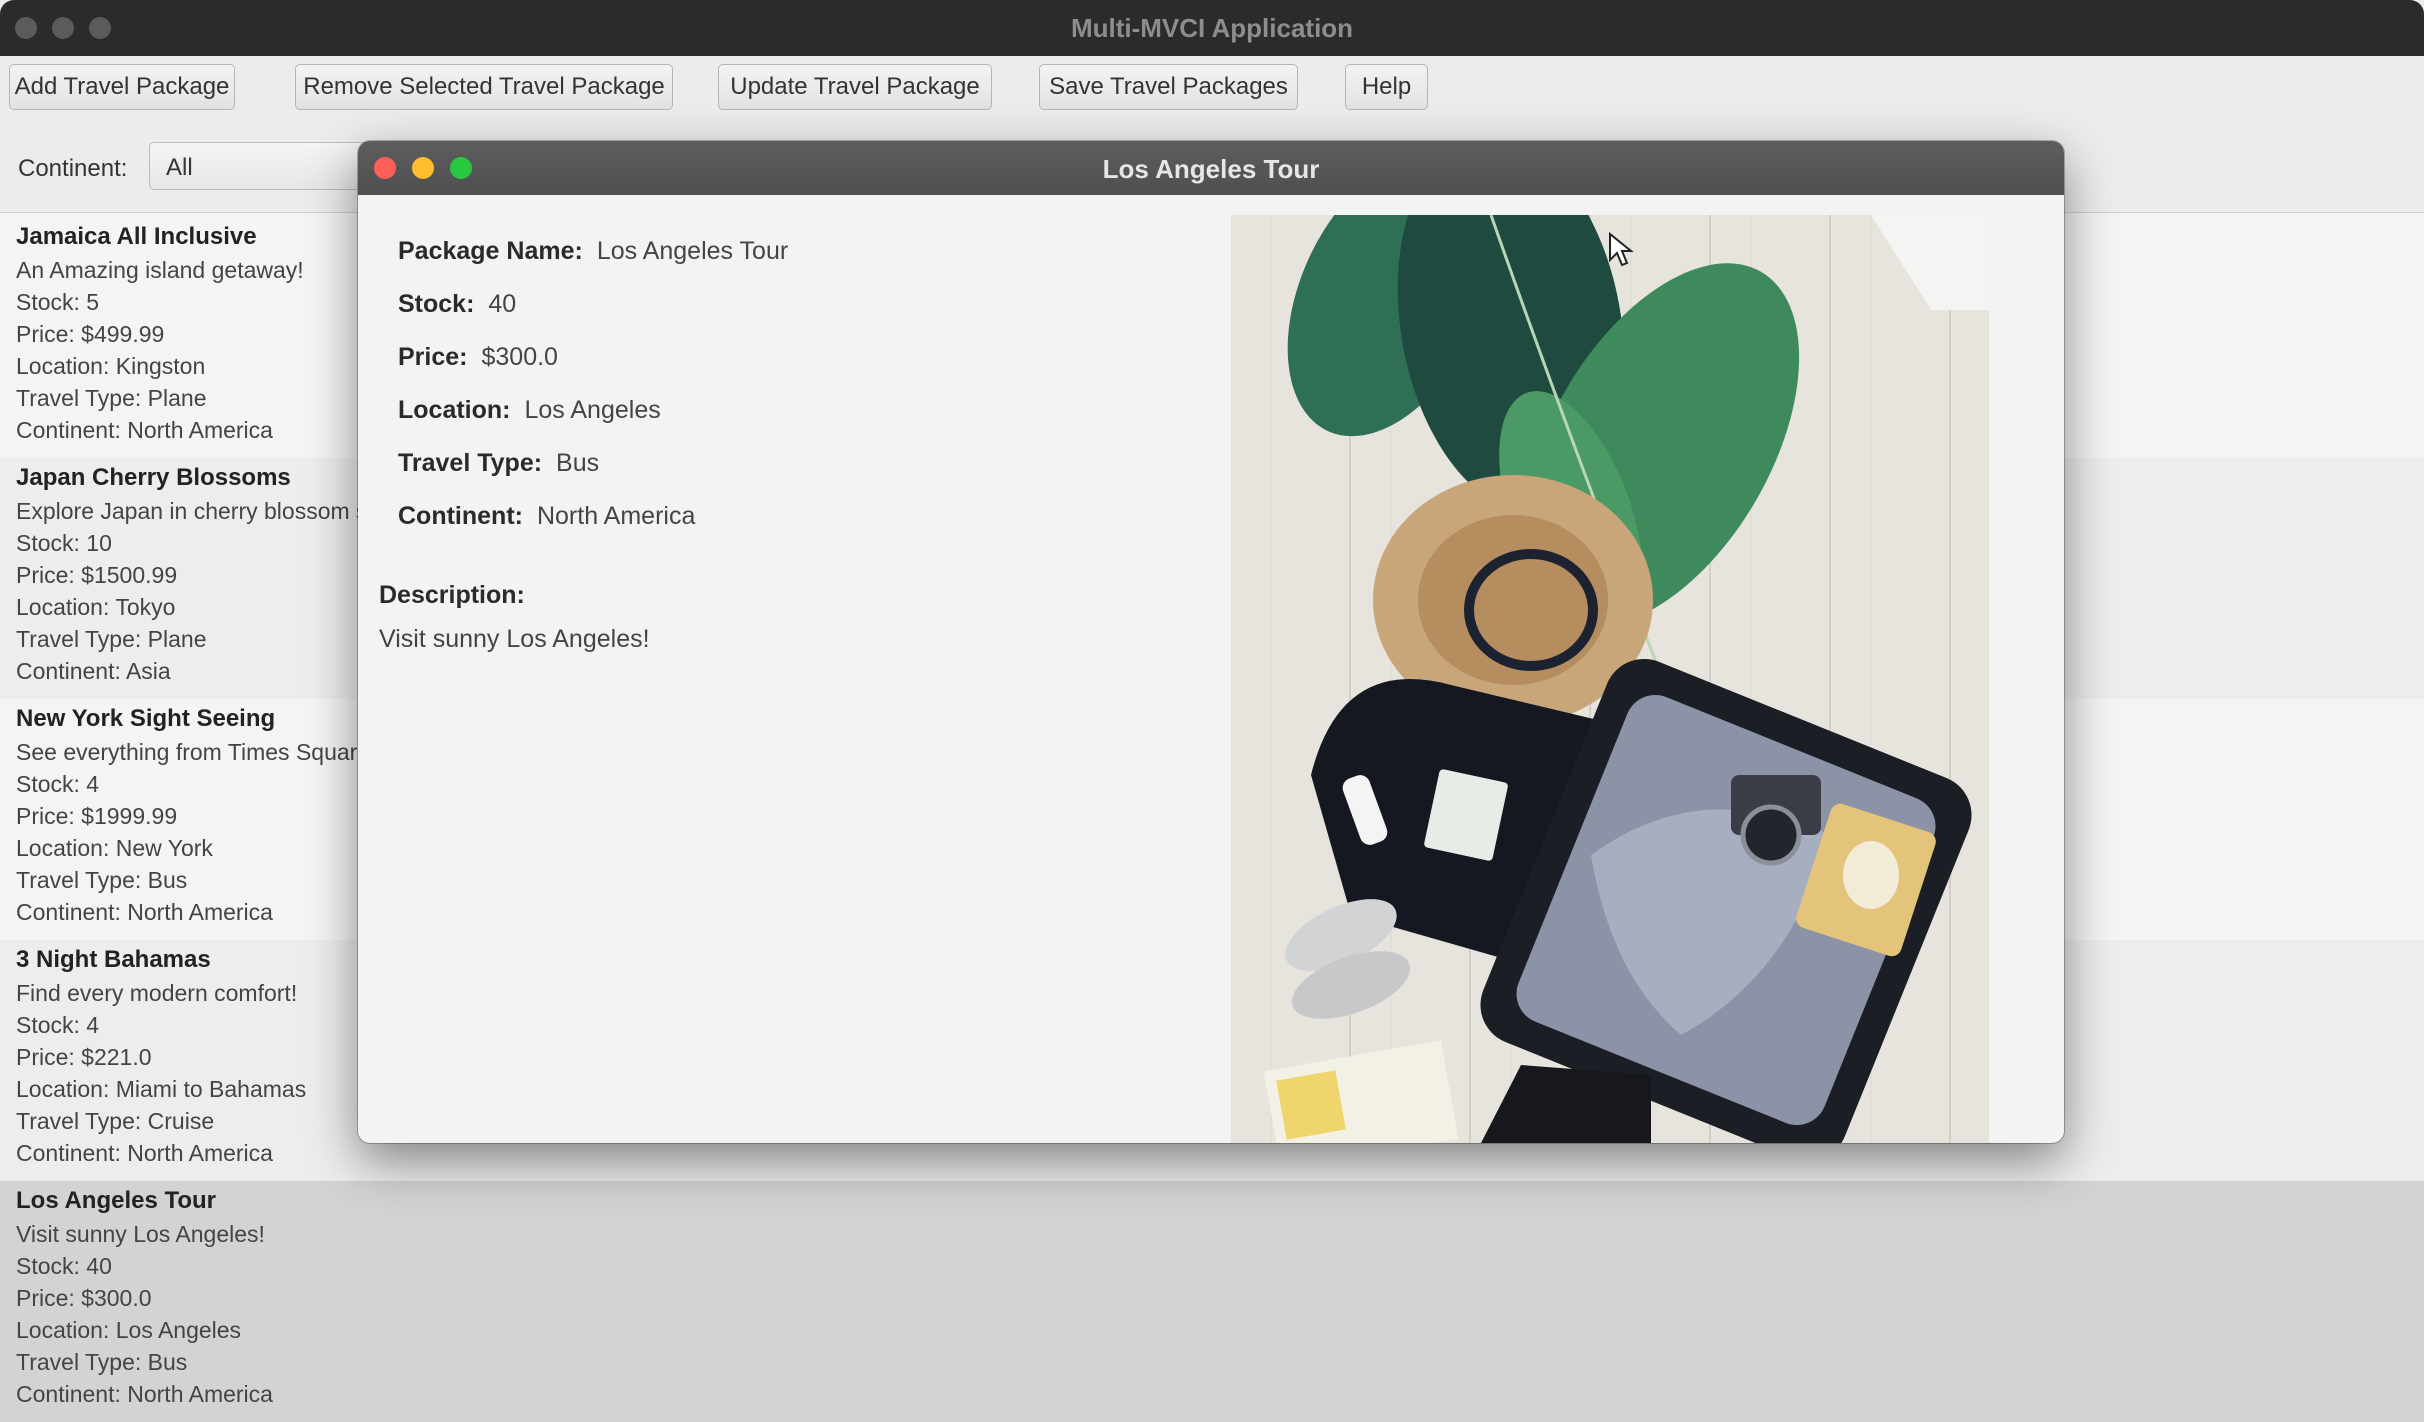 This screenshot has height=1422, width=2424. Describe the element at coordinates (436, 304) in the screenshot. I see `stock-label: Stock:` at that location.